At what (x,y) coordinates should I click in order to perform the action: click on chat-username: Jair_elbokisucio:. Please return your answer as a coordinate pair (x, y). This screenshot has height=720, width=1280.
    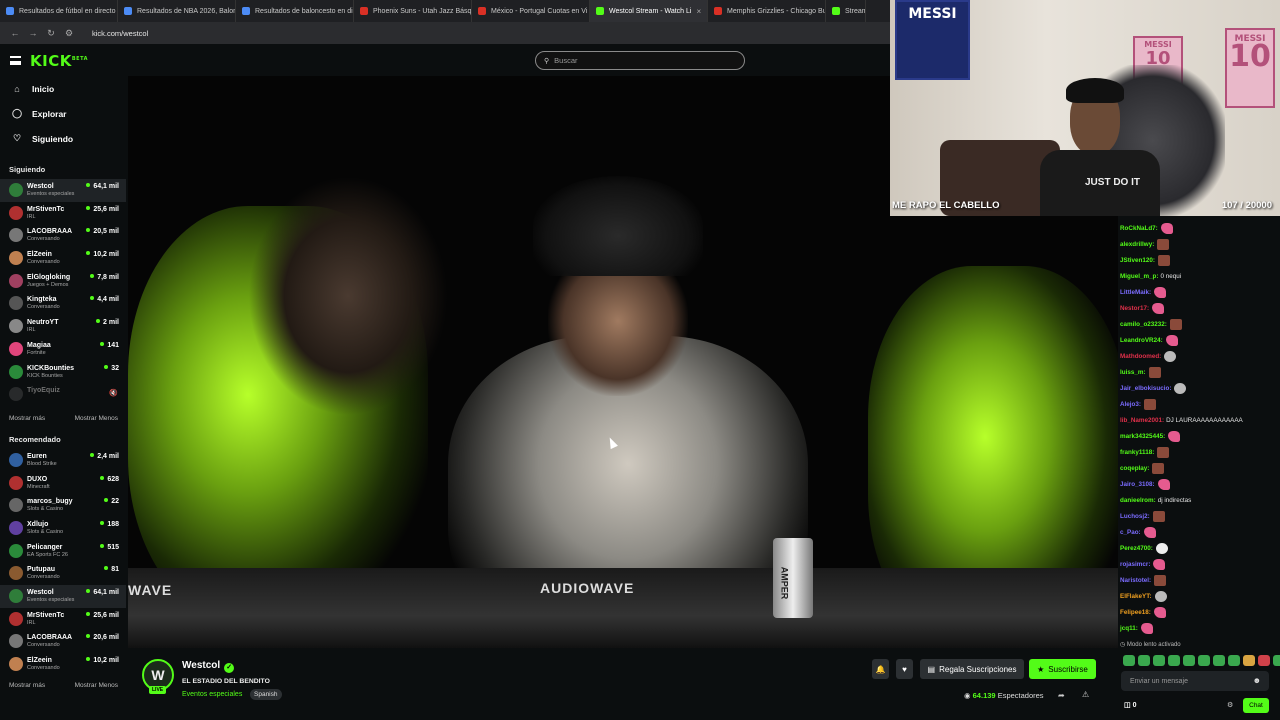
    Looking at the image, I should click on (1145, 388).